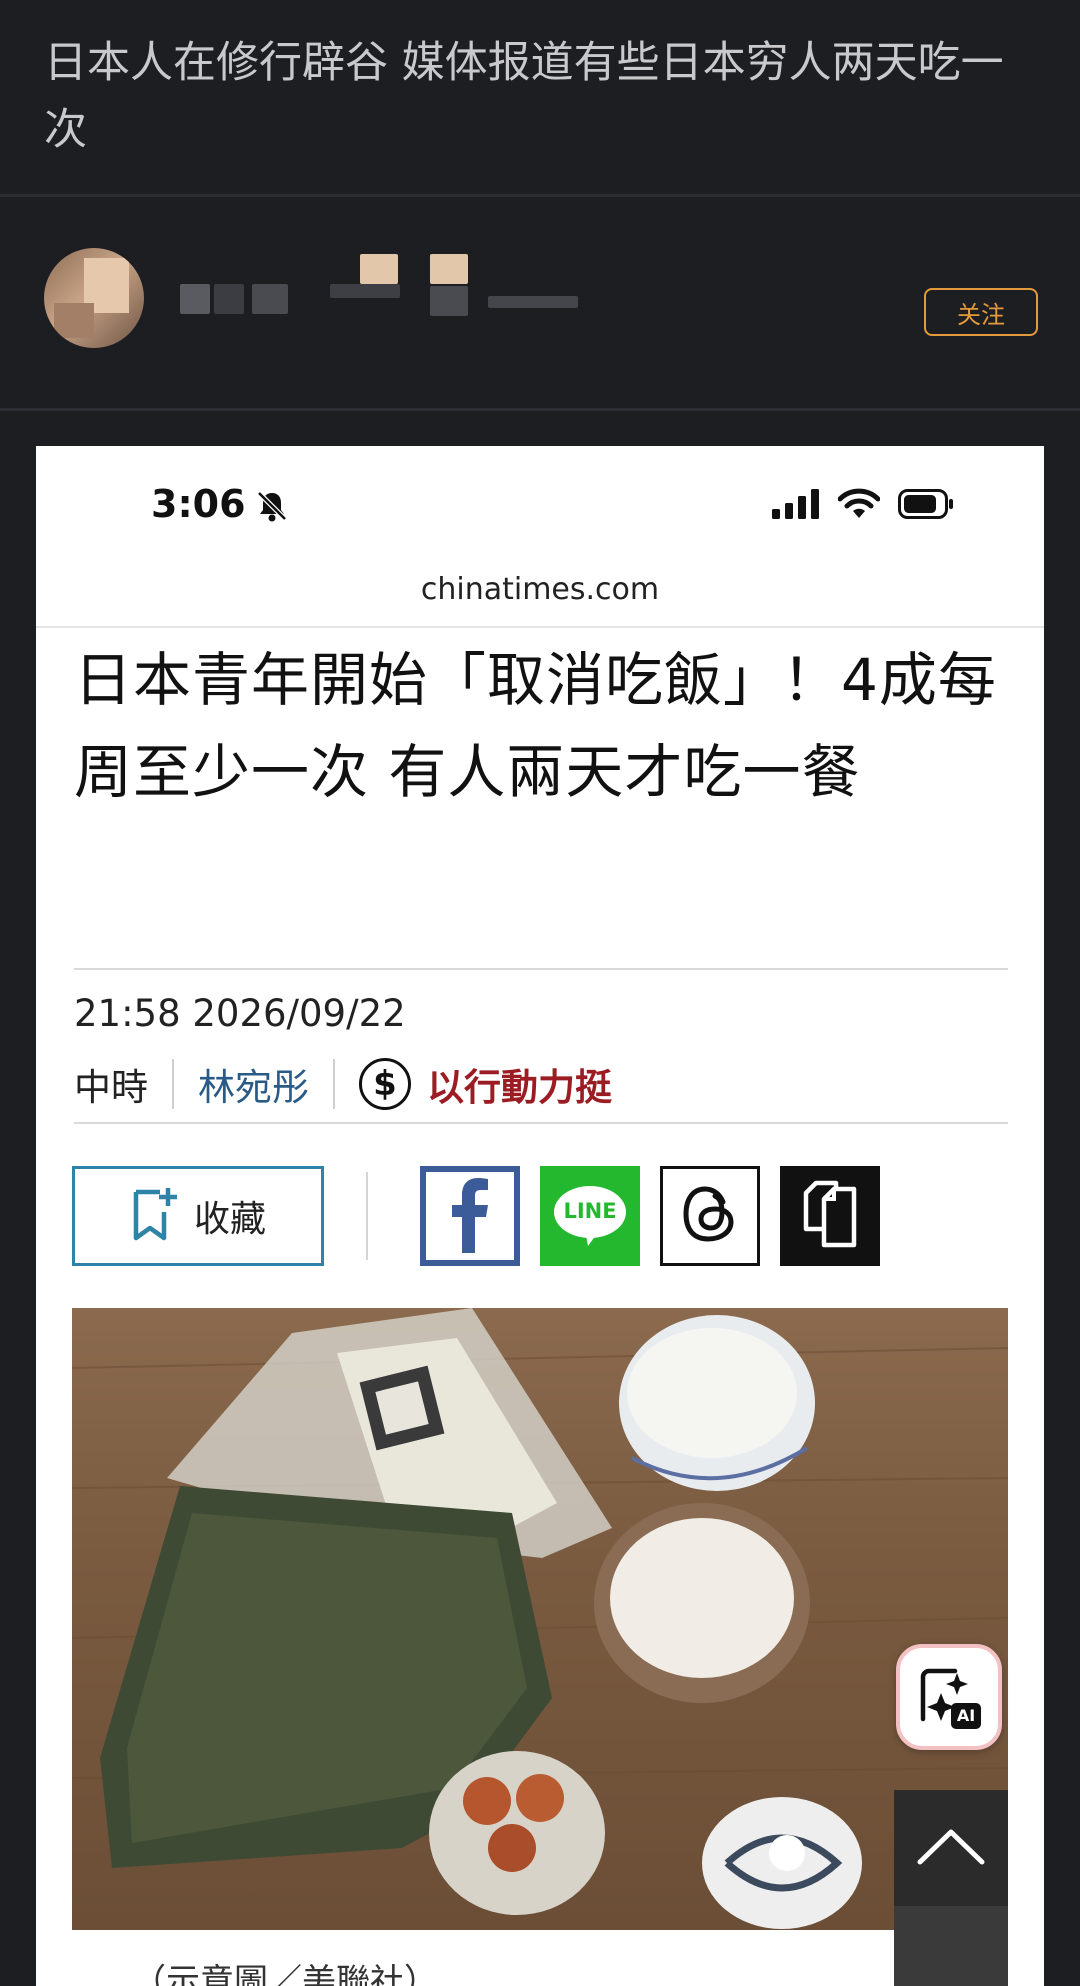 The image size is (1080, 1986). What do you see at coordinates (155, 1216) in the screenshot?
I see `bookmark-plus-icon` at bounding box center [155, 1216].